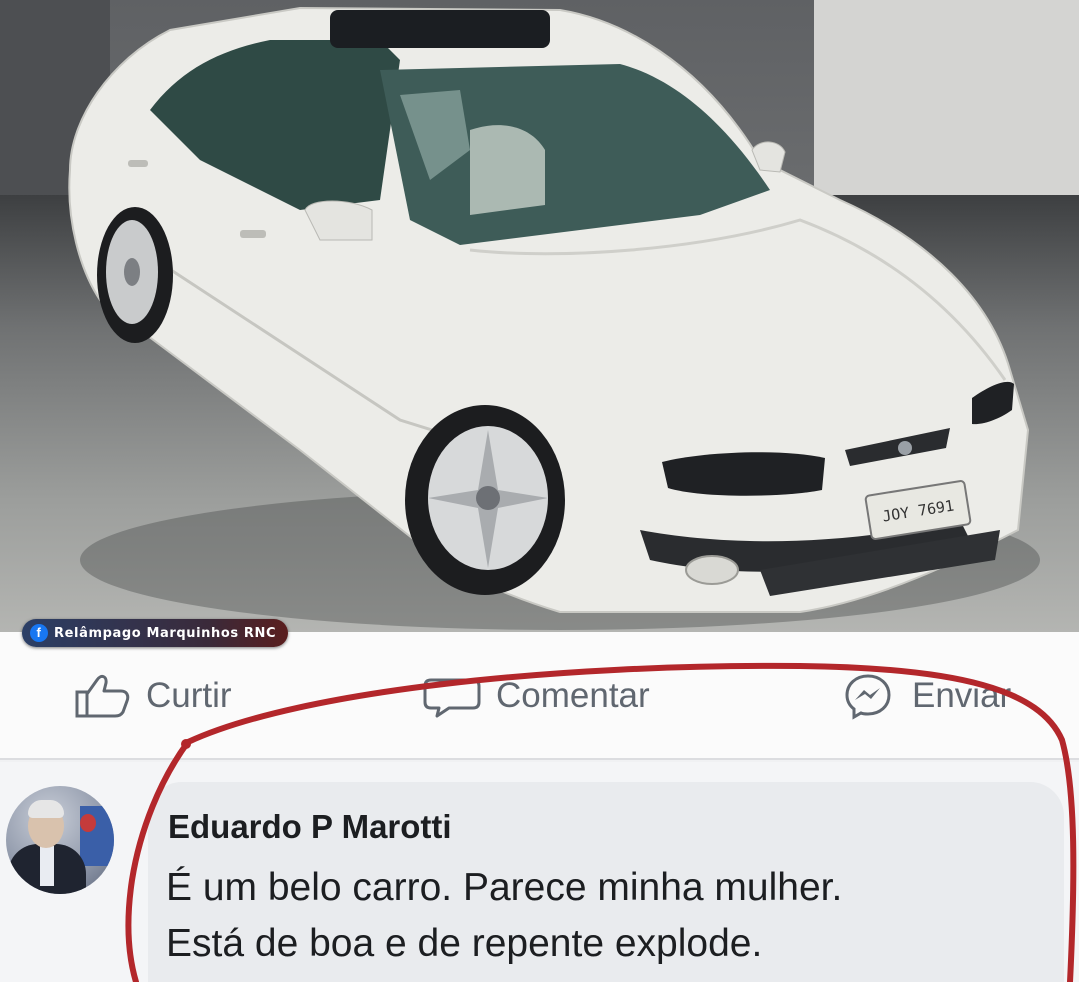  What do you see at coordinates (189, 695) in the screenshot?
I see `like-label: Curtir` at bounding box center [189, 695].